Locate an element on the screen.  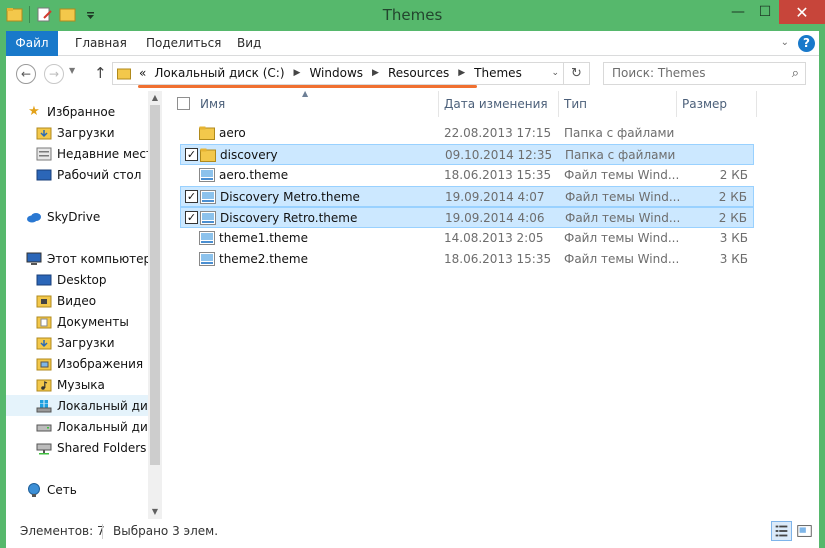
maximize-button: ☐ is located at coordinates (765, 12).